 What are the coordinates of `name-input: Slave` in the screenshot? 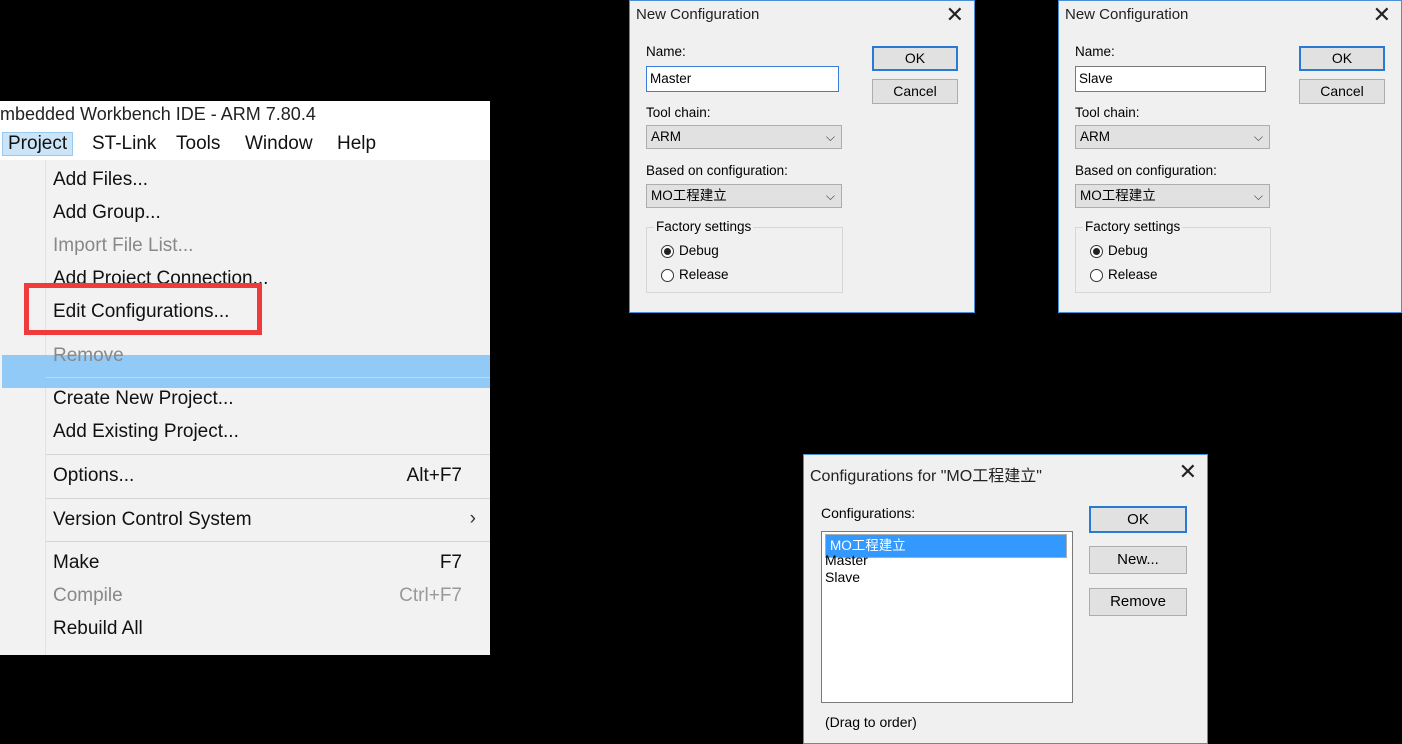 It's located at (1170, 79).